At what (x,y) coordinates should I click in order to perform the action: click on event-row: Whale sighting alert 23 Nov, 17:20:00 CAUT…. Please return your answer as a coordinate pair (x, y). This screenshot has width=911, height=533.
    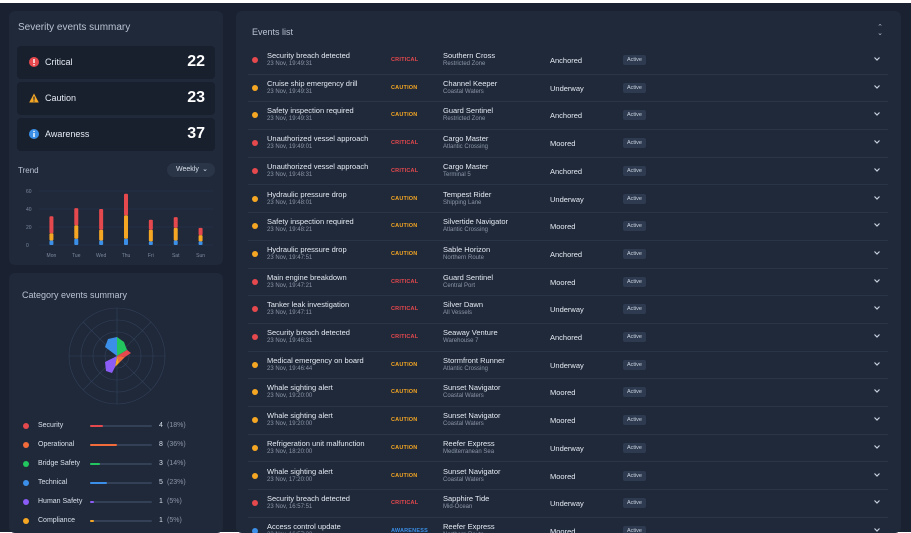
    Looking at the image, I should click on (568, 477).